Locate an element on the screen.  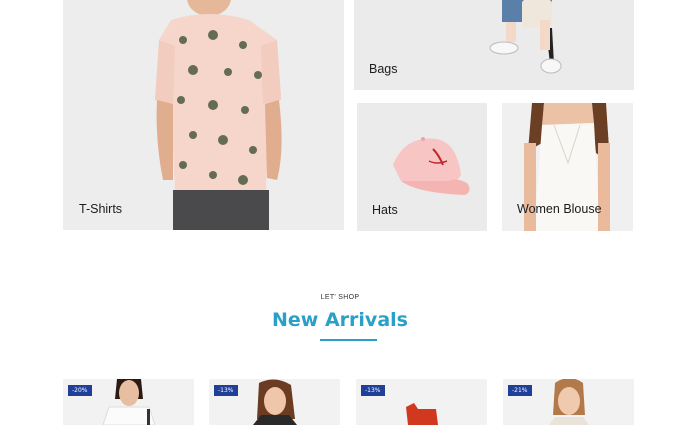
category-label-hats: Hats is located at coordinates (385, 210).